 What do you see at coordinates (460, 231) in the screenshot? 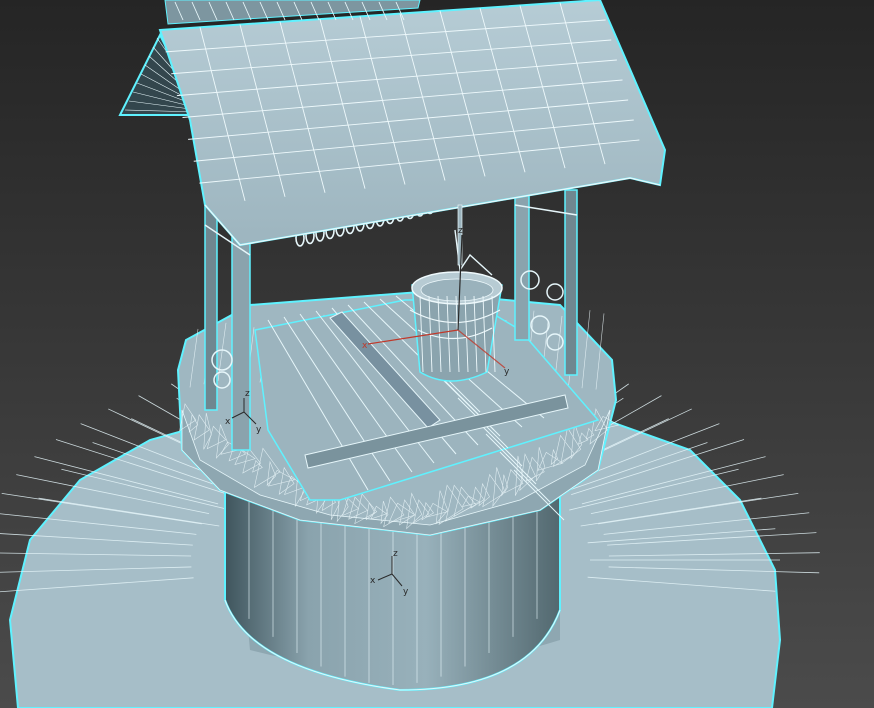
I see `gizmo-bucket-z-label: z` at bounding box center [460, 231].